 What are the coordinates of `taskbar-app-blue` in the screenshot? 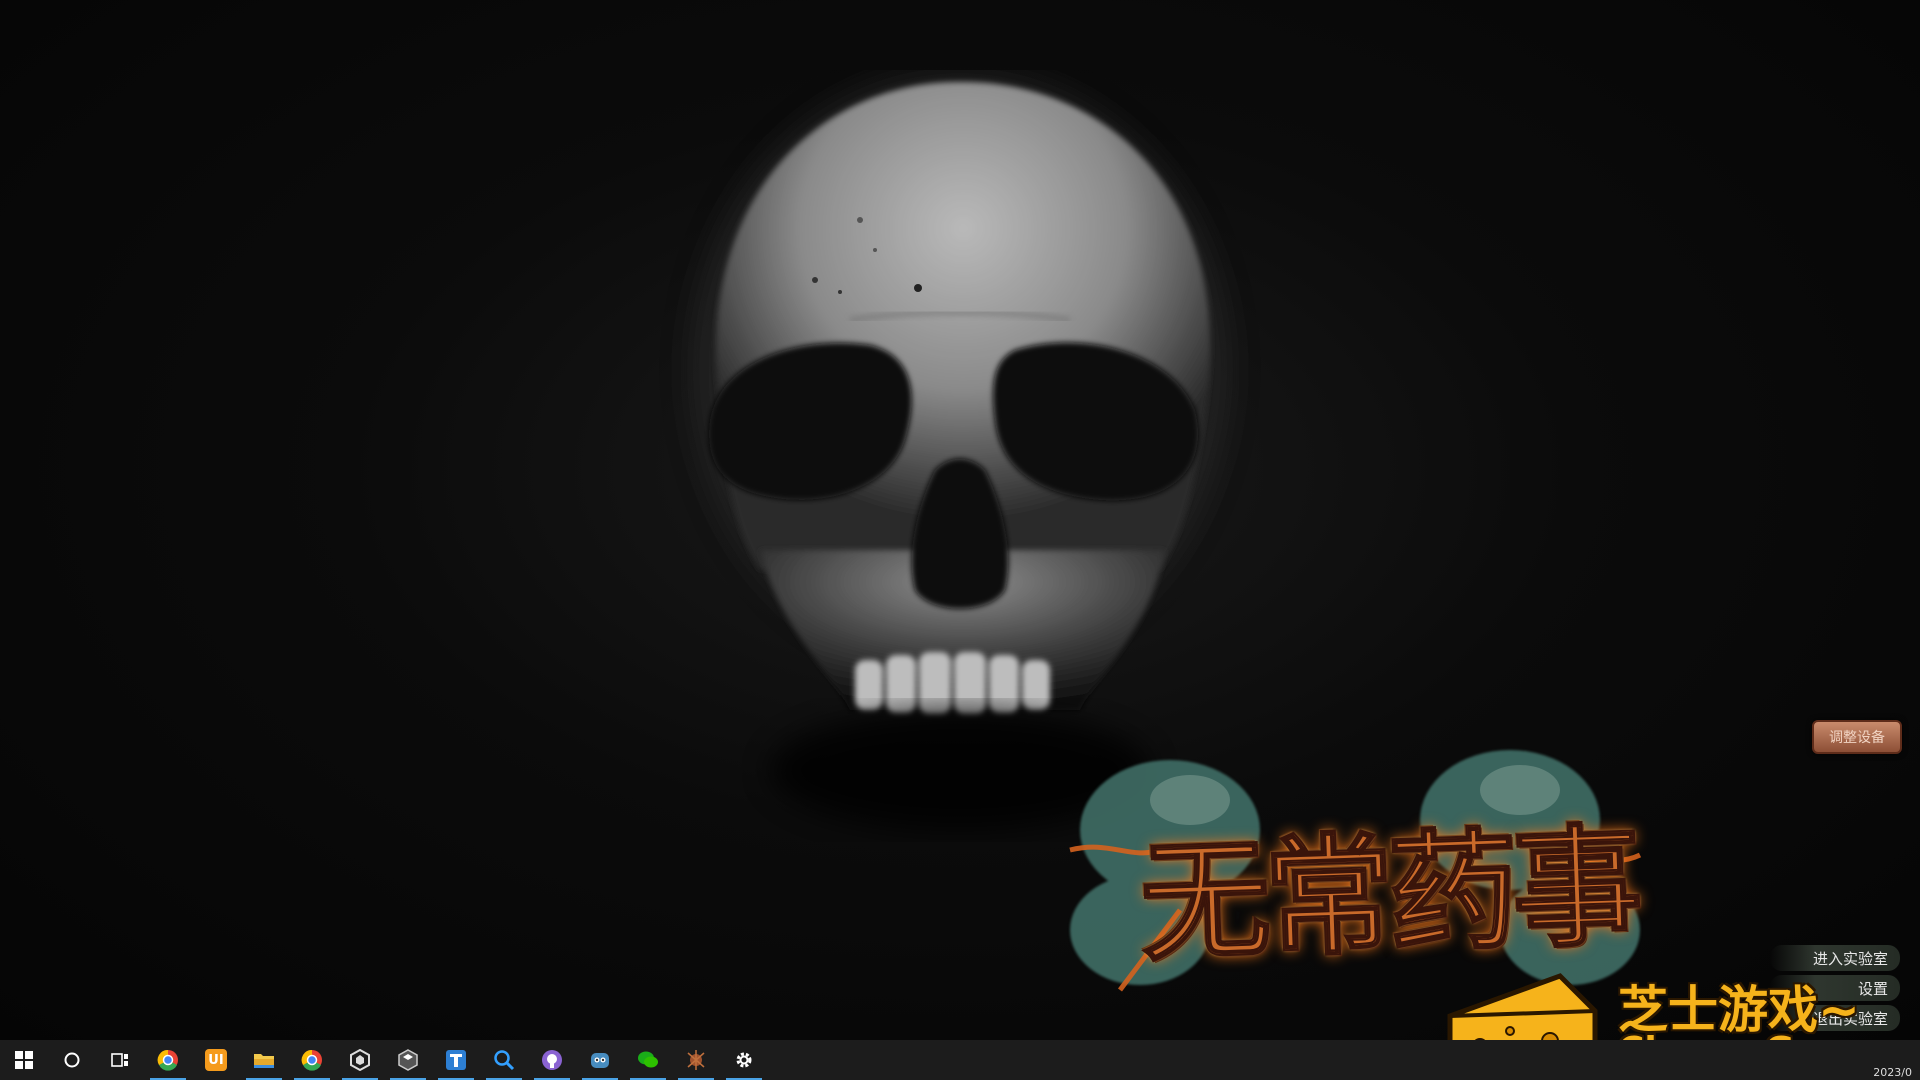 It's located at (456, 1060).